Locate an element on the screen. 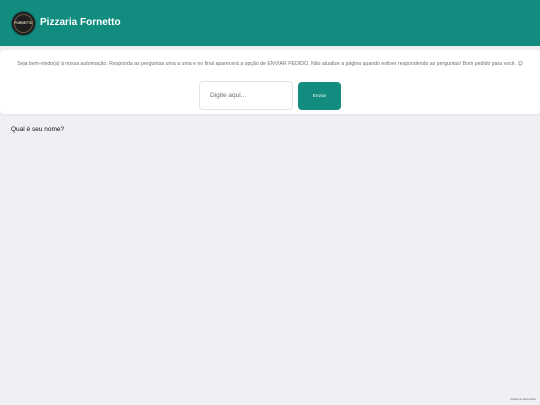 The width and height of the screenshot is (540, 405). send-button: Enviar is located at coordinates (319, 96).